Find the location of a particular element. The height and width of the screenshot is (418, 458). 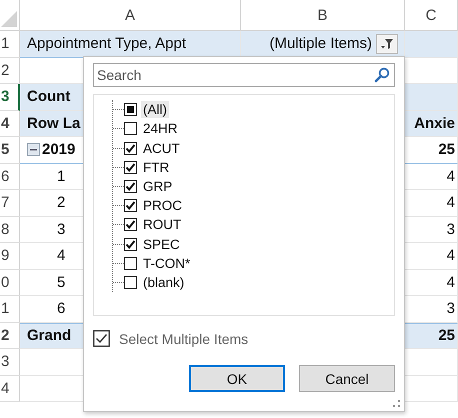

cell-text: (Multiple Items) is located at coordinates (320, 43).